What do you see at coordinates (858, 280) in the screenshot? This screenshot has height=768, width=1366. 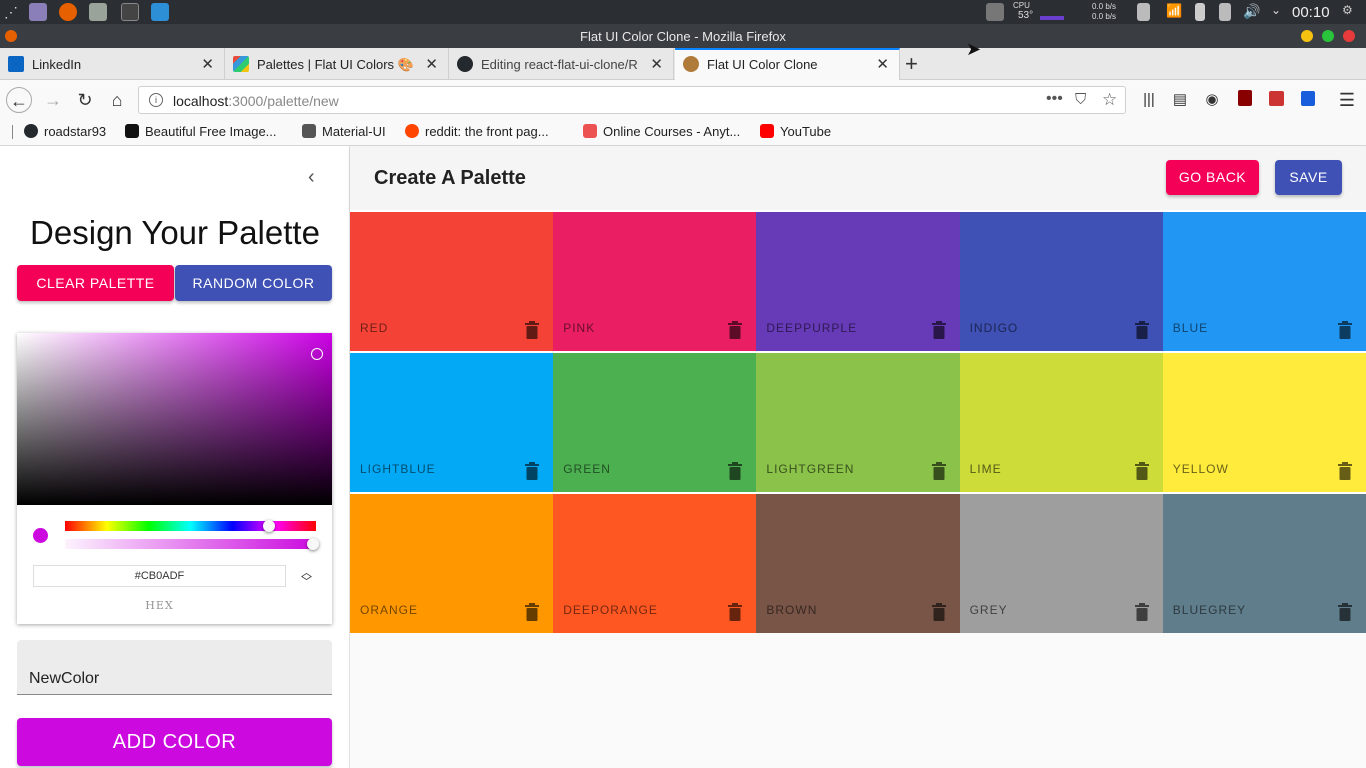 I see `color-box: DEEPPURPLE` at bounding box center [858, 280].